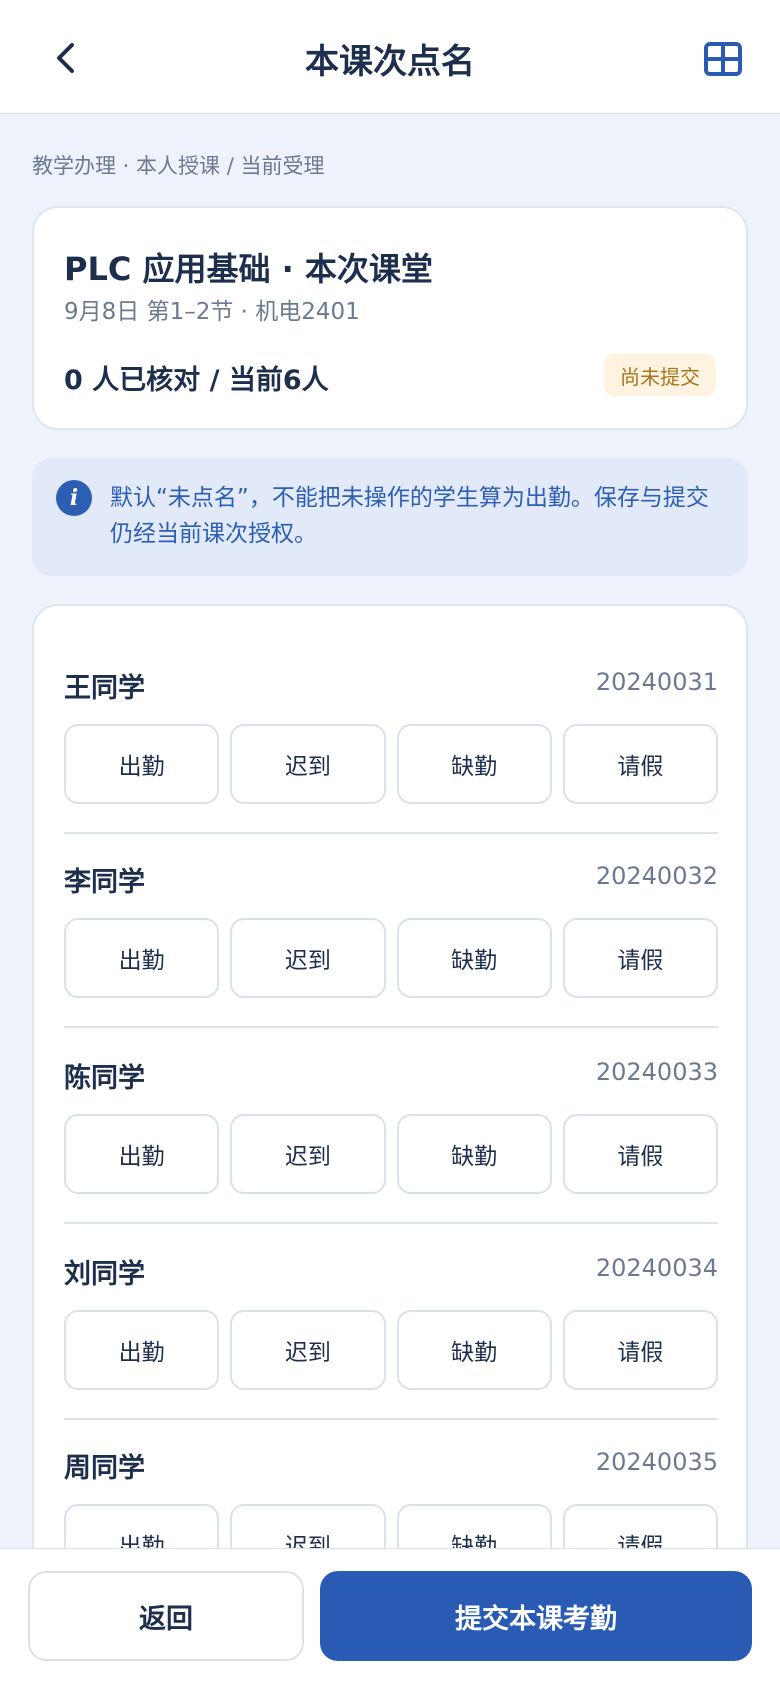 The image size is (780, 1688). I want to click on notice-text: 默认“未点名”，不能把未操作的学生算为出勤。保存与提交仍经当前课次授权。, so click(409, 516).